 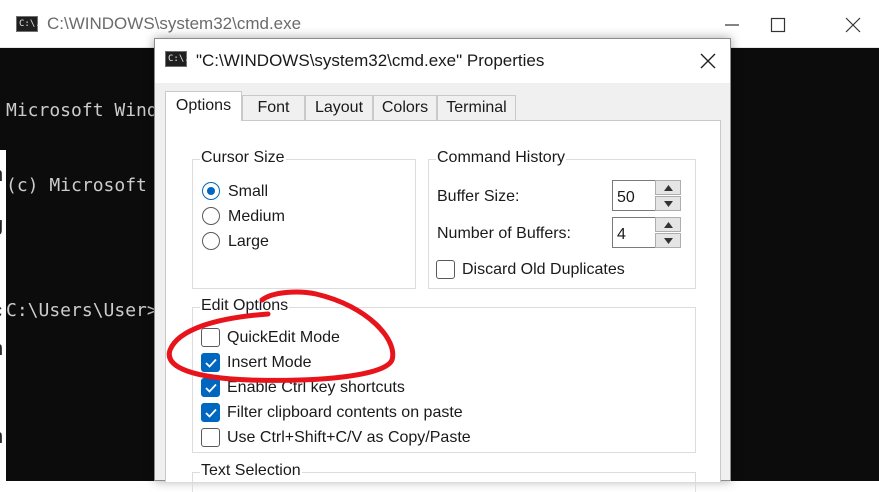 What do you see at coordinates (501, 158) in the screenshot?
I see `command-history-label: Command History` at bounding box center [501, 158].